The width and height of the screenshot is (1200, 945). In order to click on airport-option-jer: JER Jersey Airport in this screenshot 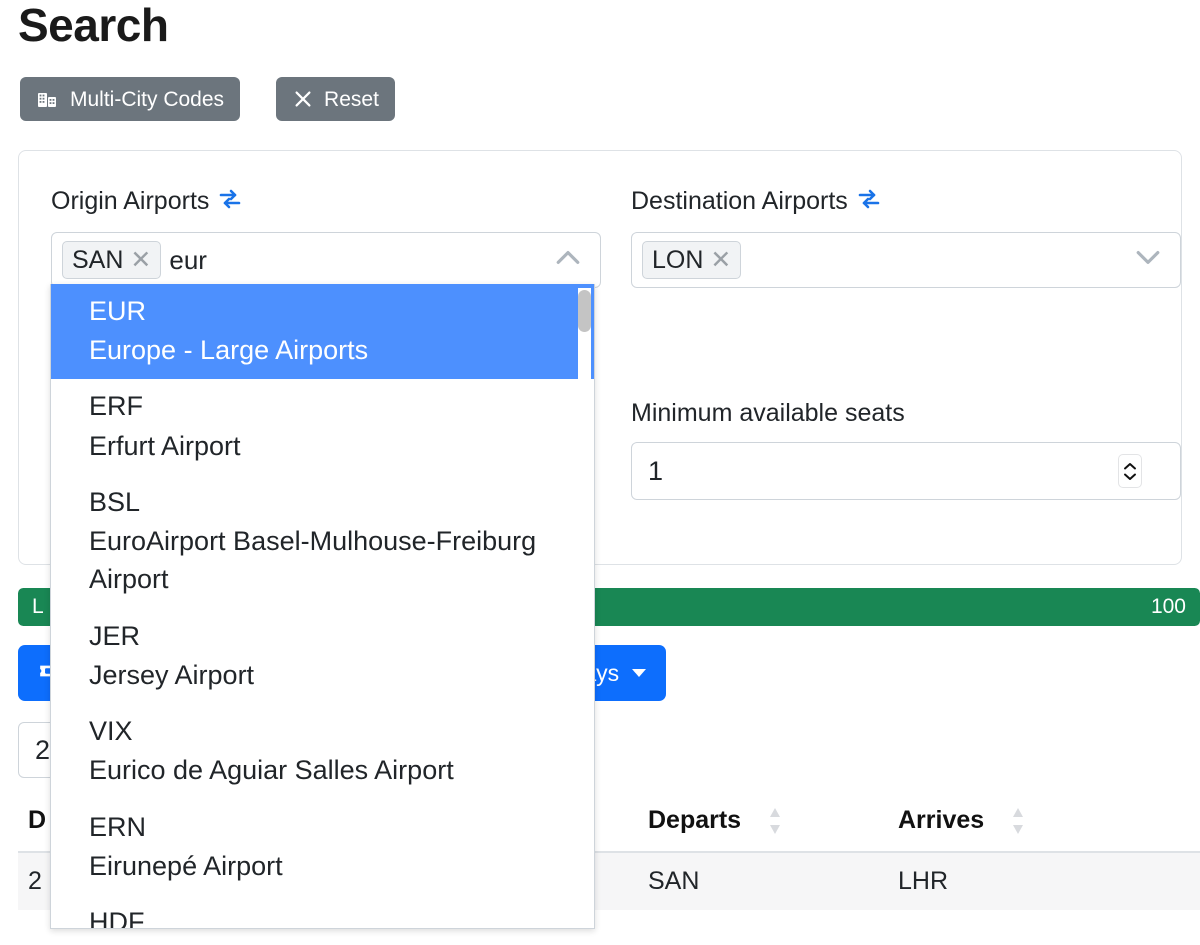, I will do `click(322, 656)`.